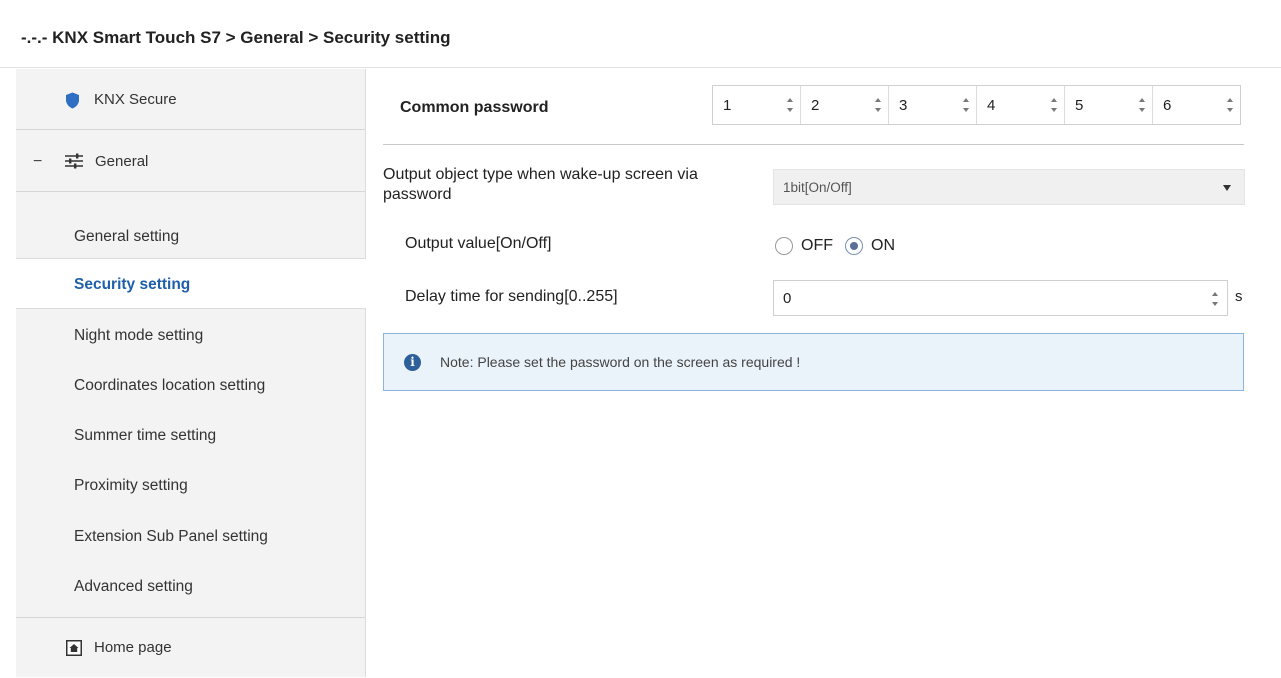 The image size is (1281, 678). What do you see at coordinates (815, 105) in the screenshot?
I see `password-digit-value: 2` at bounding box center [815, 105].